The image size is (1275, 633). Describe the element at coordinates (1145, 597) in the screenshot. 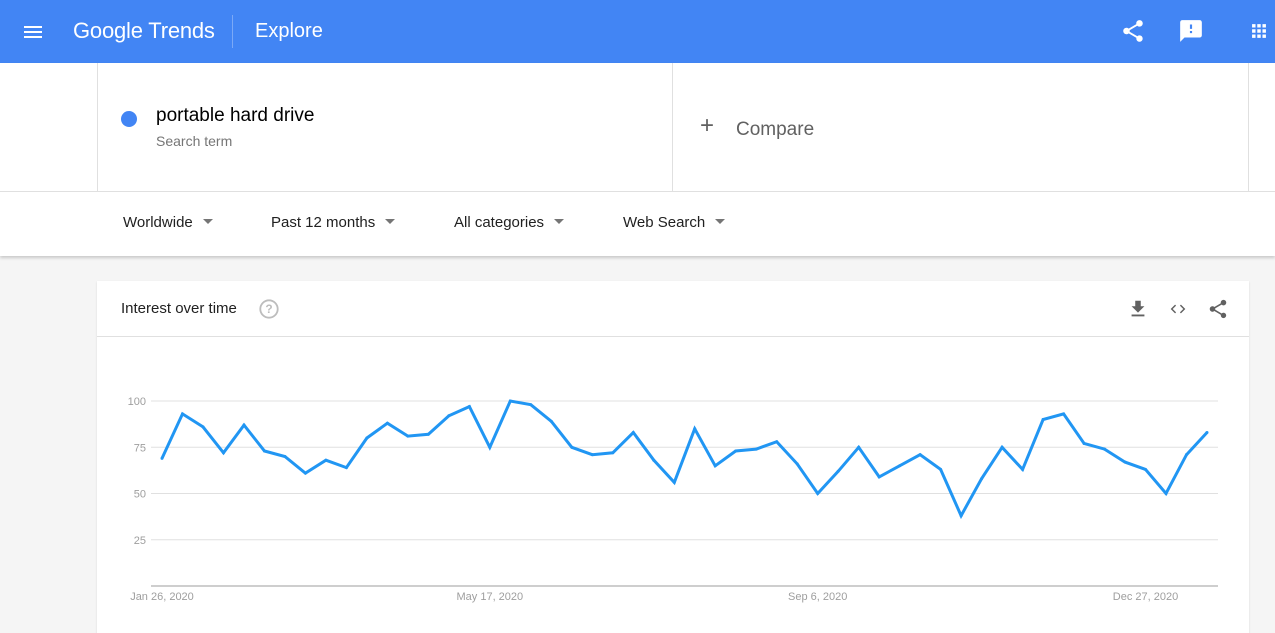

I see `x-tick-label: Dec 27, 2020` at that location.